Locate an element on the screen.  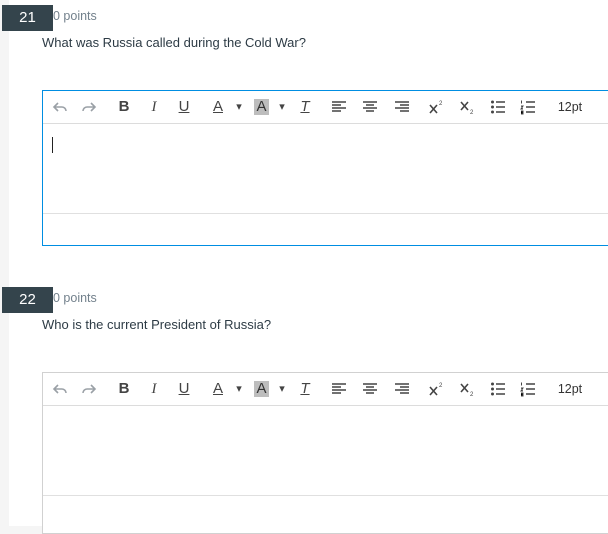
question-number: 22 is located at coordinates (27, 300).